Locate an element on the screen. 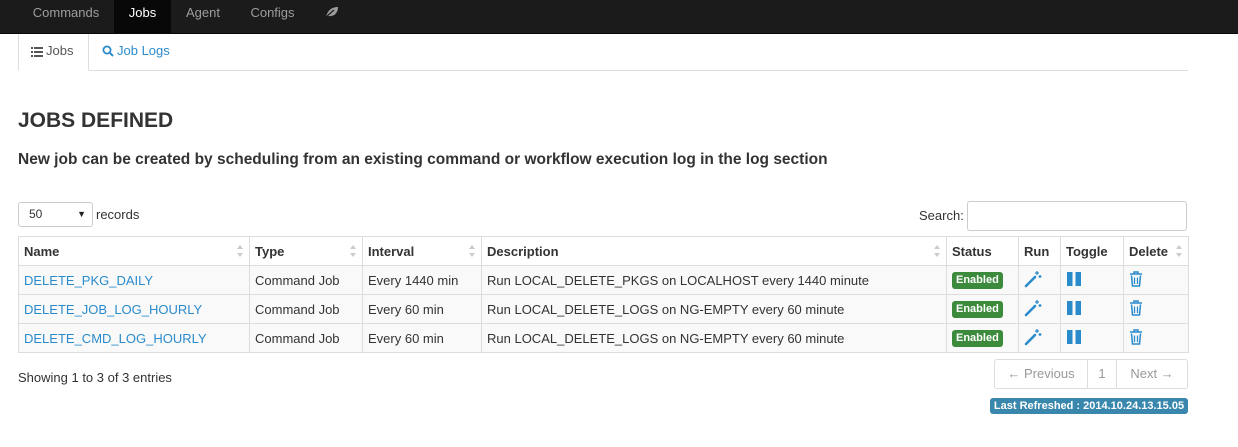 This screenshot has width=1238, height=447. tab-job-logs-label: Job Logs is located at coordinates (143, 50).